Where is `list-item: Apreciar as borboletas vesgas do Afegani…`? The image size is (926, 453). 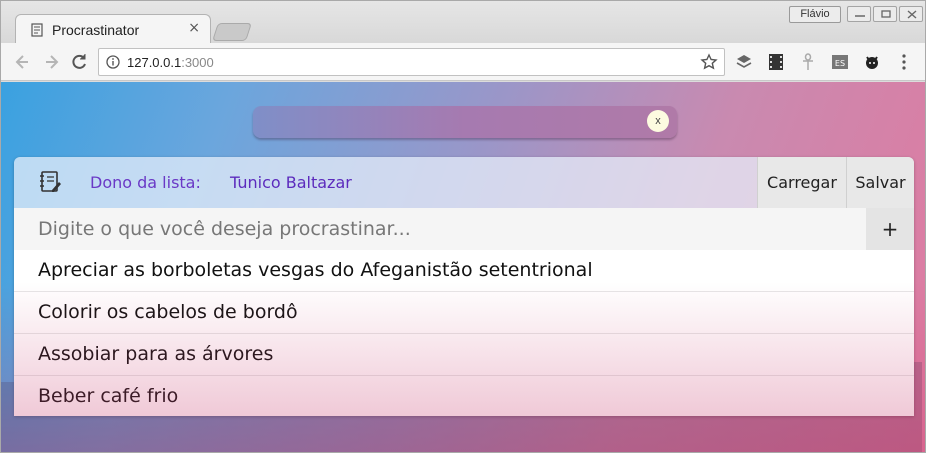
list-item: Apreciar as borboletas vesgas do Afegani… is located at coordinates (464, 271).